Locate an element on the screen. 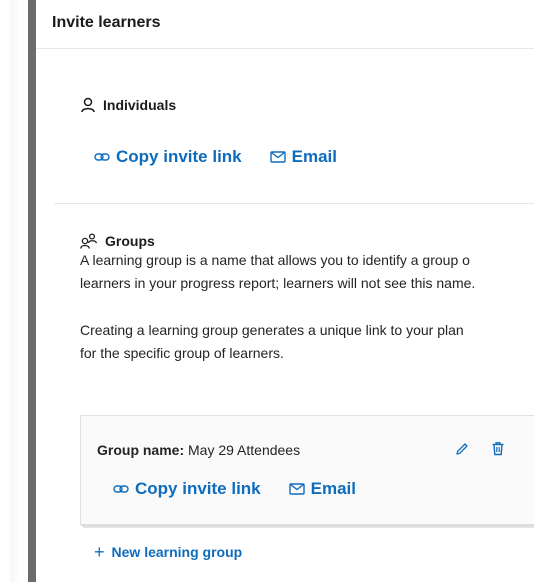 The image size is (534, 582). groups-heading: Groups is located at coordinates (117, 241).